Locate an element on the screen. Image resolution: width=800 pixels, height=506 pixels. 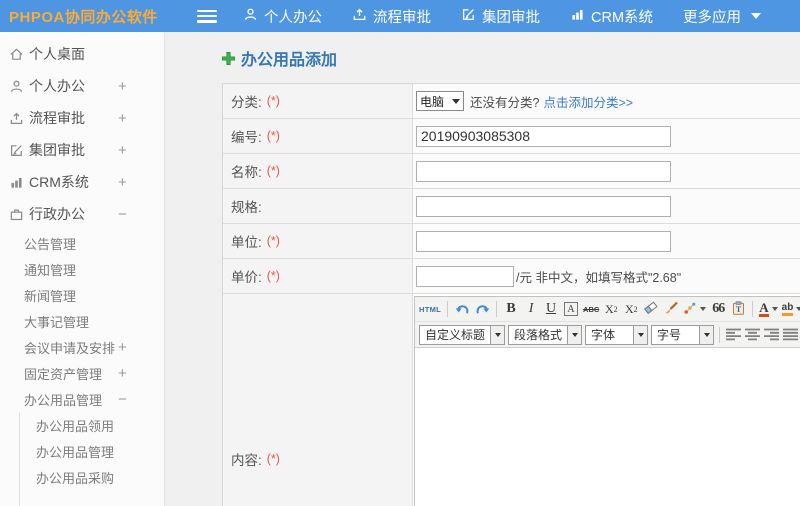
sub-exp: 2 is located at coordinates (635, 309).